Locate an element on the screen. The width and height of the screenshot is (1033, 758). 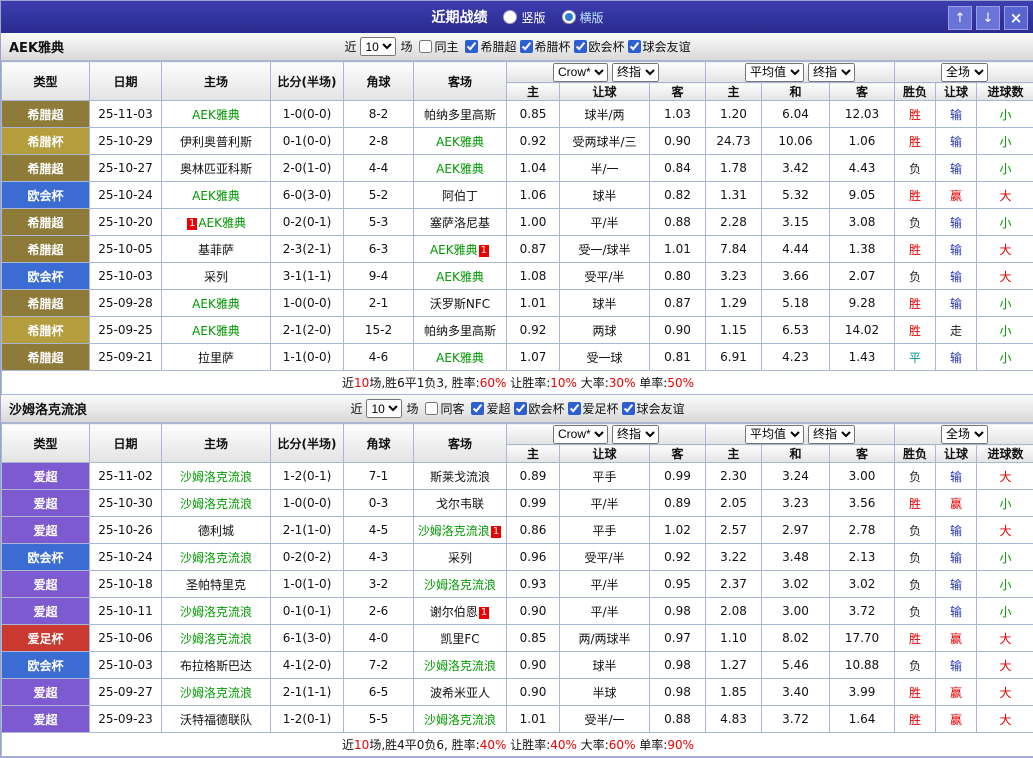
team-link: 伊利奥普利斯 is located at coordinates (216, 142).